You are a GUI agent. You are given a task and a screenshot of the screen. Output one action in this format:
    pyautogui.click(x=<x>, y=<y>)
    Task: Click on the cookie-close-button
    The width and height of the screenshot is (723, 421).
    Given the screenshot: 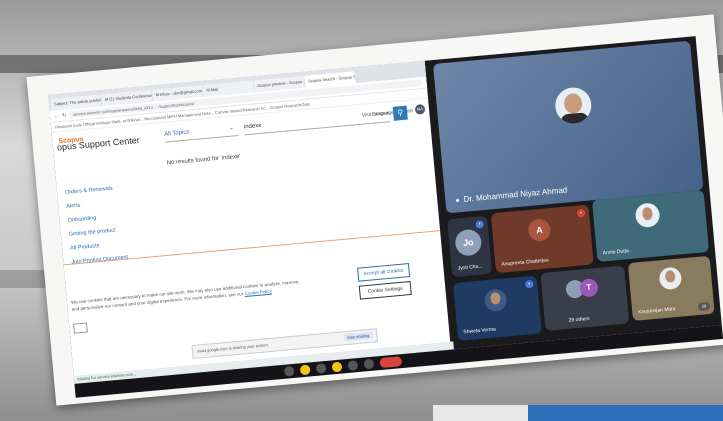 What is the action you would take?
    pyautogui.click(x=80, y=328)
    